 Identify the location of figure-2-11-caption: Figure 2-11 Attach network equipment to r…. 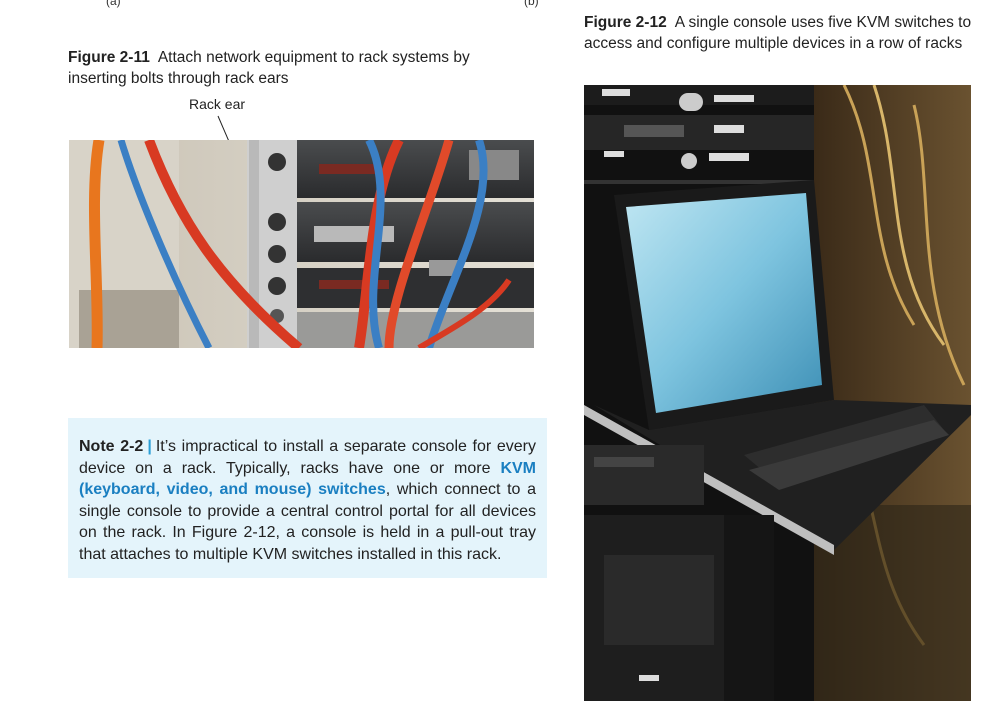
(288, 68).